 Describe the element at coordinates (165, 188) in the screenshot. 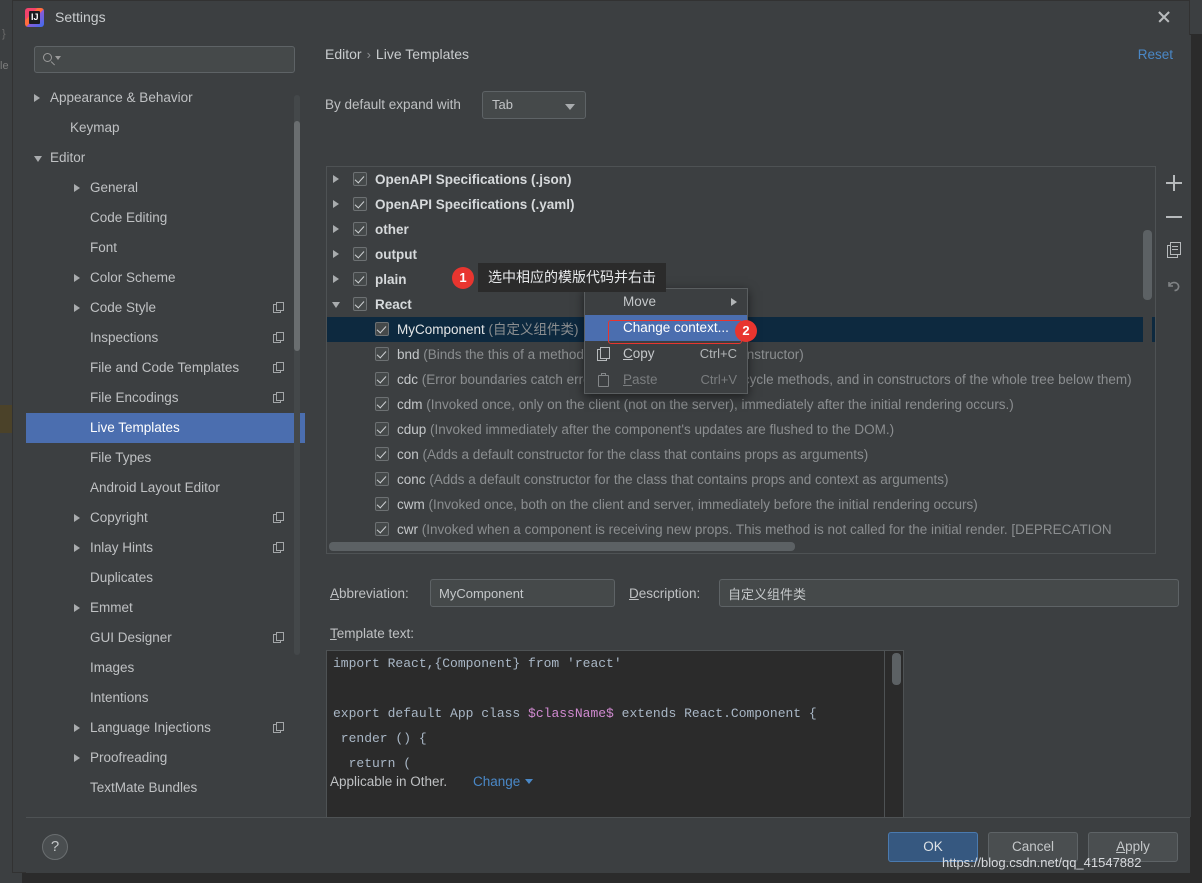

I see `sidebar-item-general: General` at that location.